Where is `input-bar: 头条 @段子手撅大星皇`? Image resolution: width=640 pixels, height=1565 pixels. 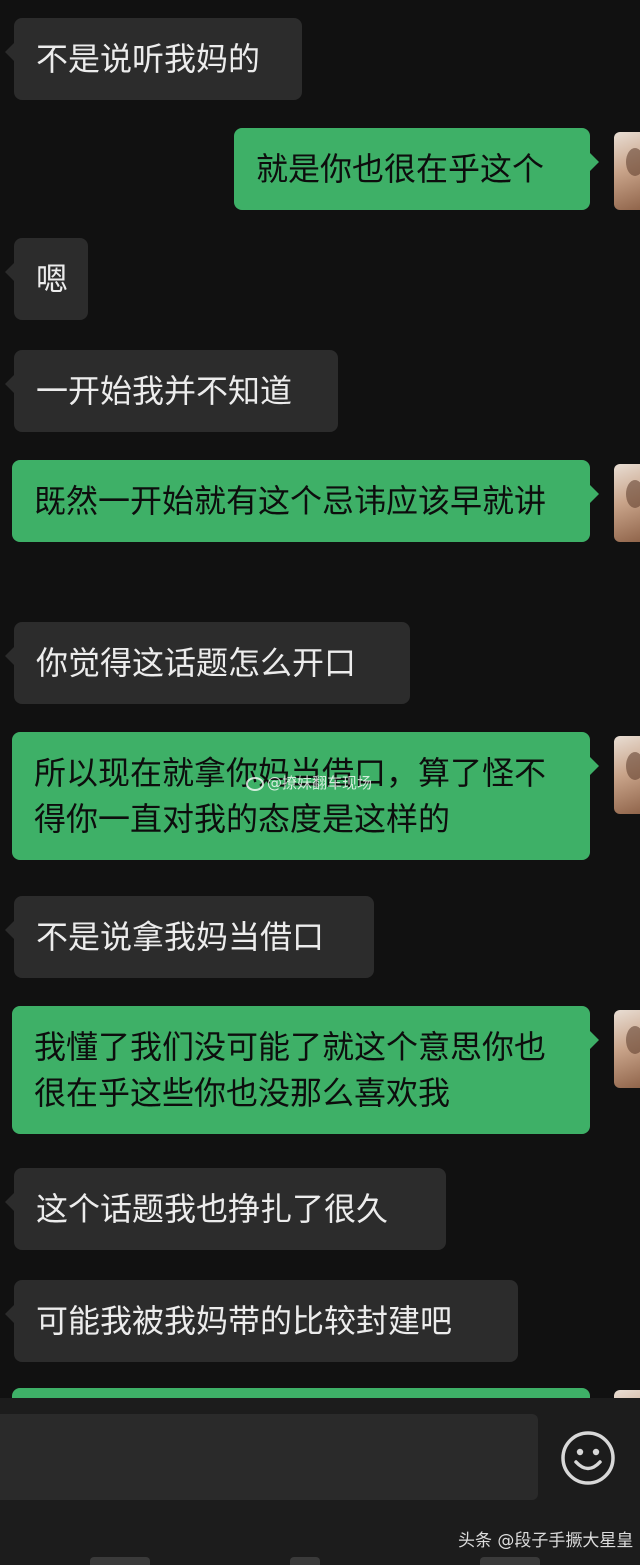 input-bar: 头条 @段子手撅大星皇 is located at coordinates (320, 1481).